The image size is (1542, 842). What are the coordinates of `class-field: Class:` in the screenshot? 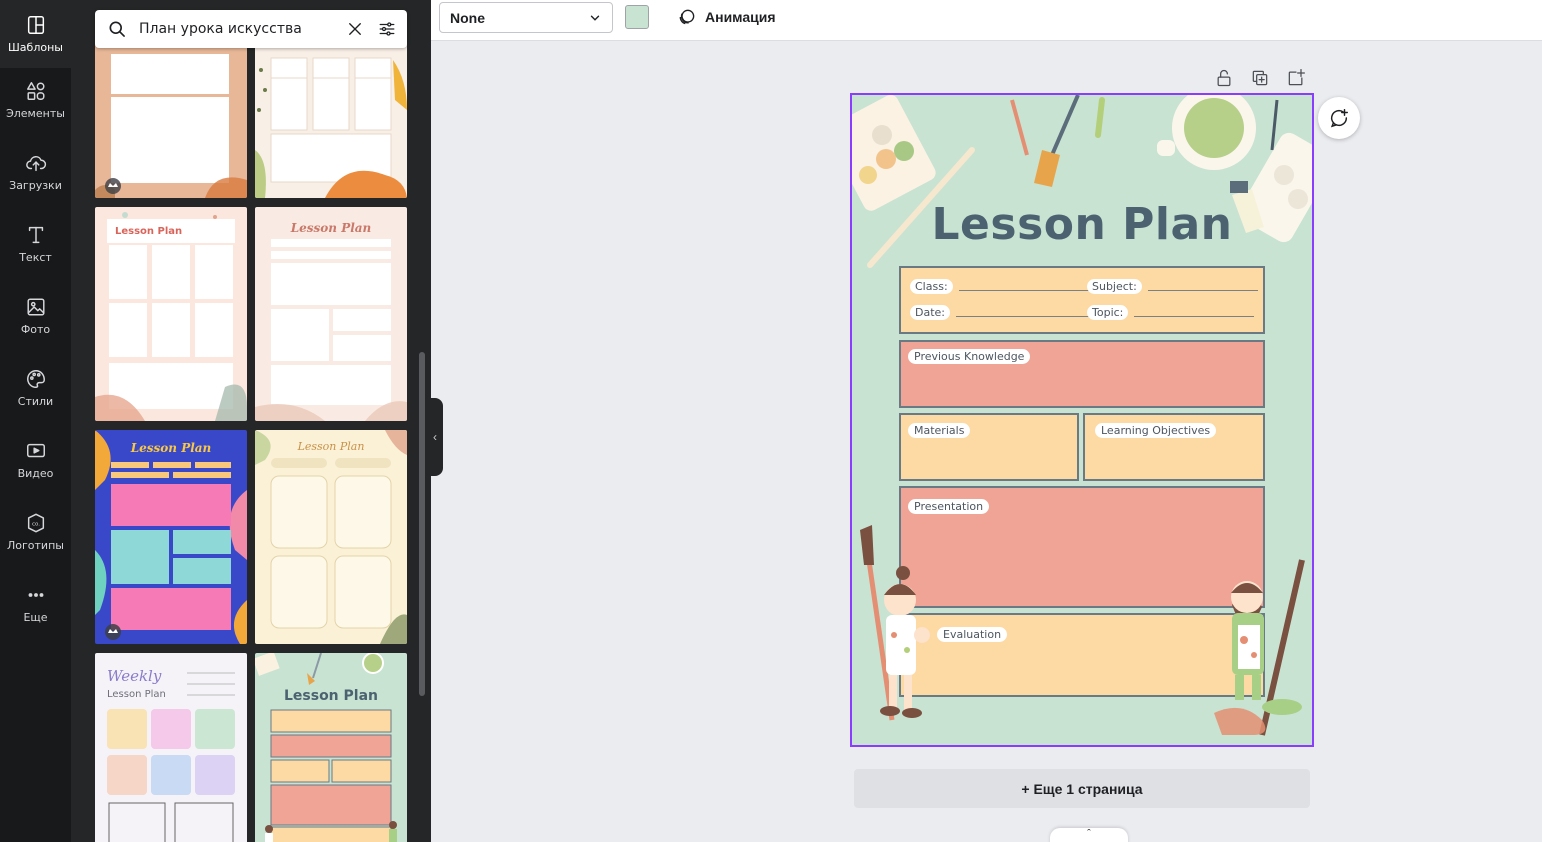 It's located at (999, 286).